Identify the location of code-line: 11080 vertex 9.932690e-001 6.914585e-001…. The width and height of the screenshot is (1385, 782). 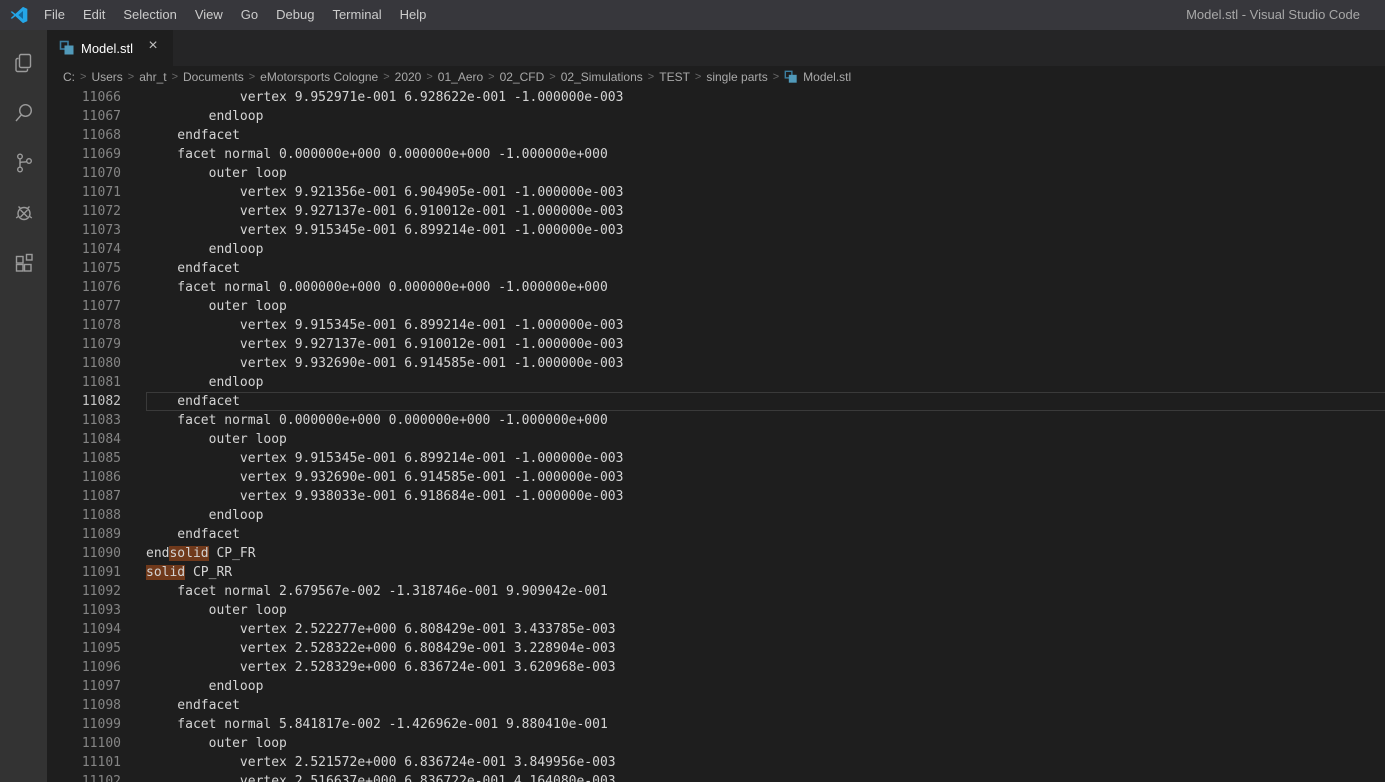
(716, 363).